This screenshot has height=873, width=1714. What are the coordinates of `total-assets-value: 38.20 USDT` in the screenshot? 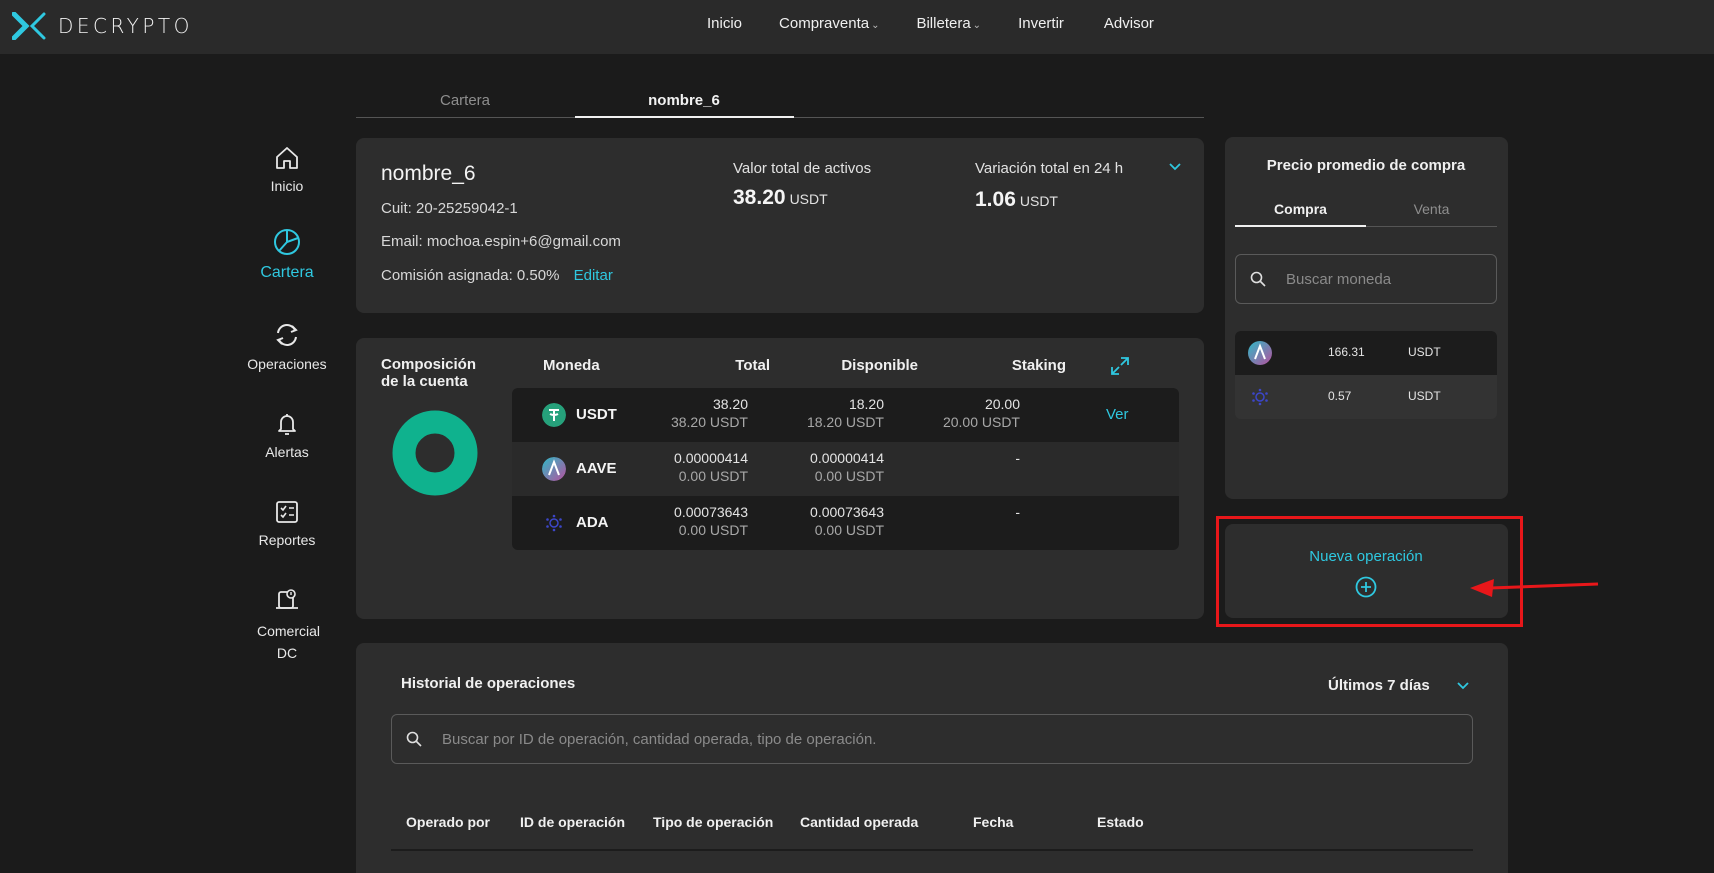 It's located at (780, 198).